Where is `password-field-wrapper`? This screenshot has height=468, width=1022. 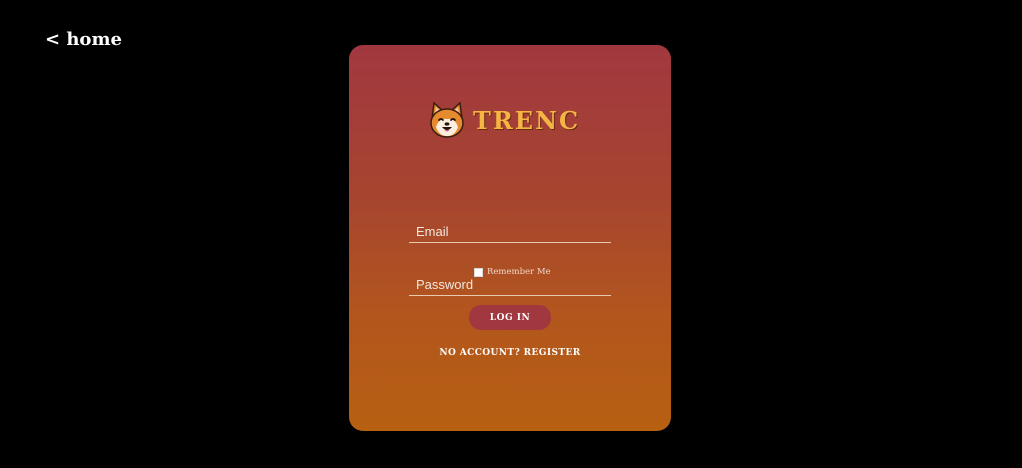 password-field-wrapper is located at coordinates (510, 285).